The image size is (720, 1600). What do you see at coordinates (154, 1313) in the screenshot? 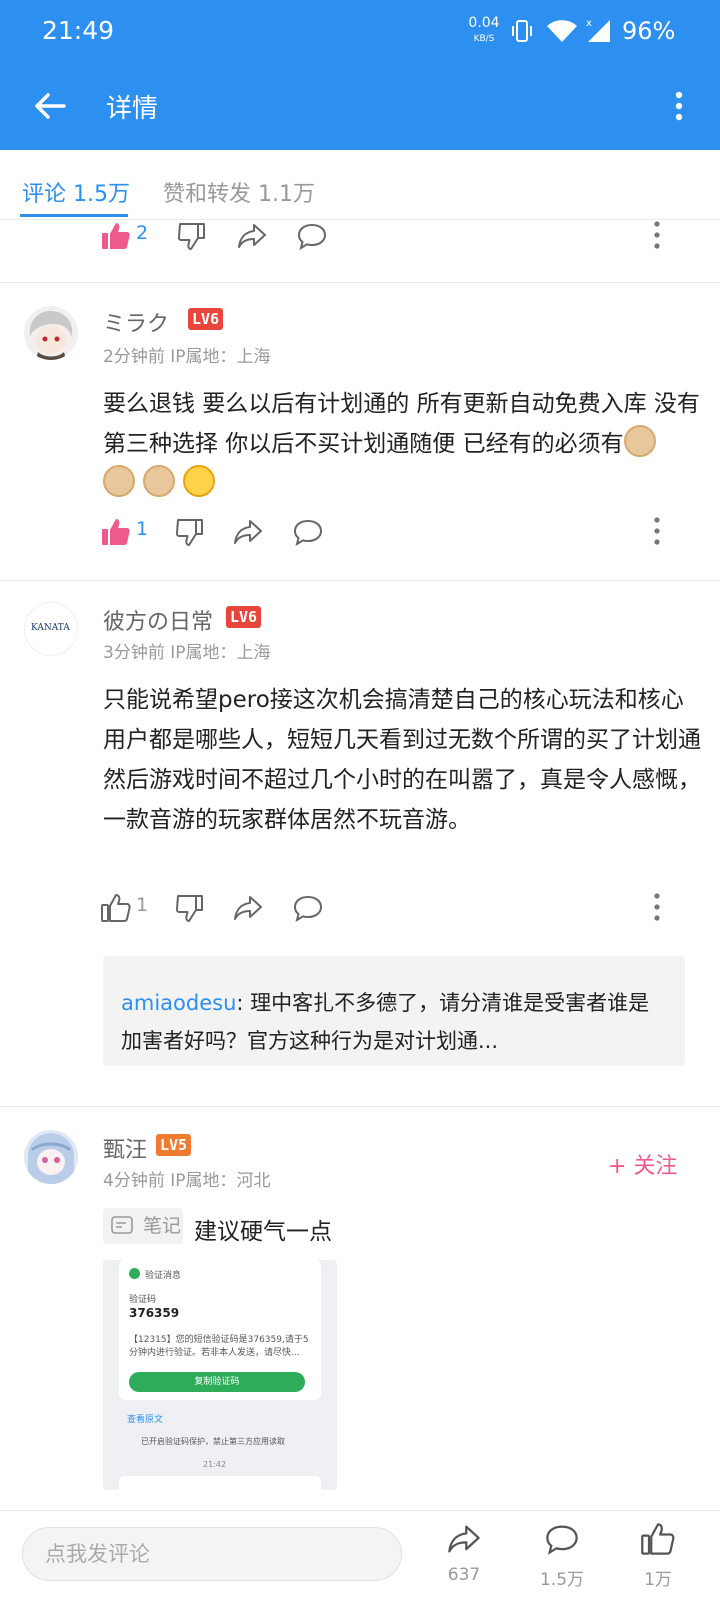
I see `screenshot-code: 376359` at bounding box center [154, 1313].